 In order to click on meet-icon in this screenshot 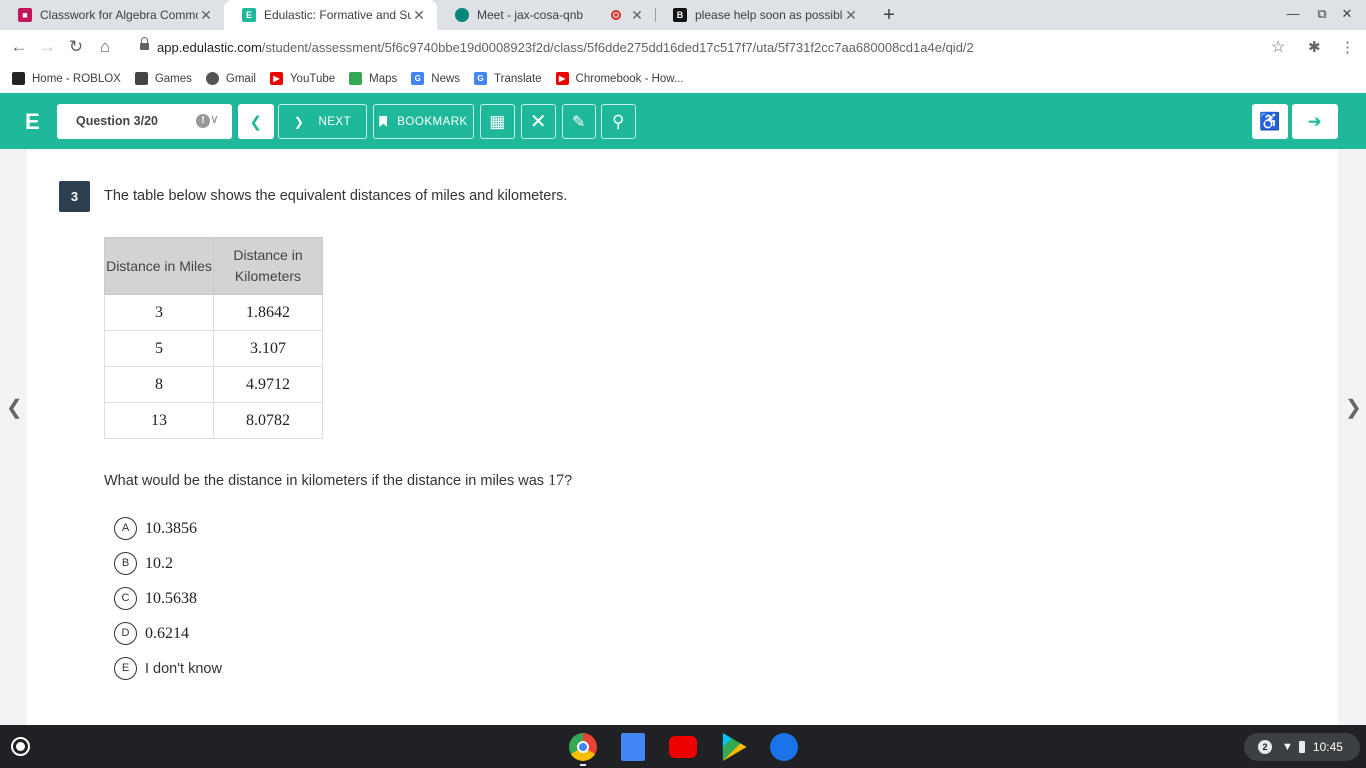, I will do `click(462, 15)`.